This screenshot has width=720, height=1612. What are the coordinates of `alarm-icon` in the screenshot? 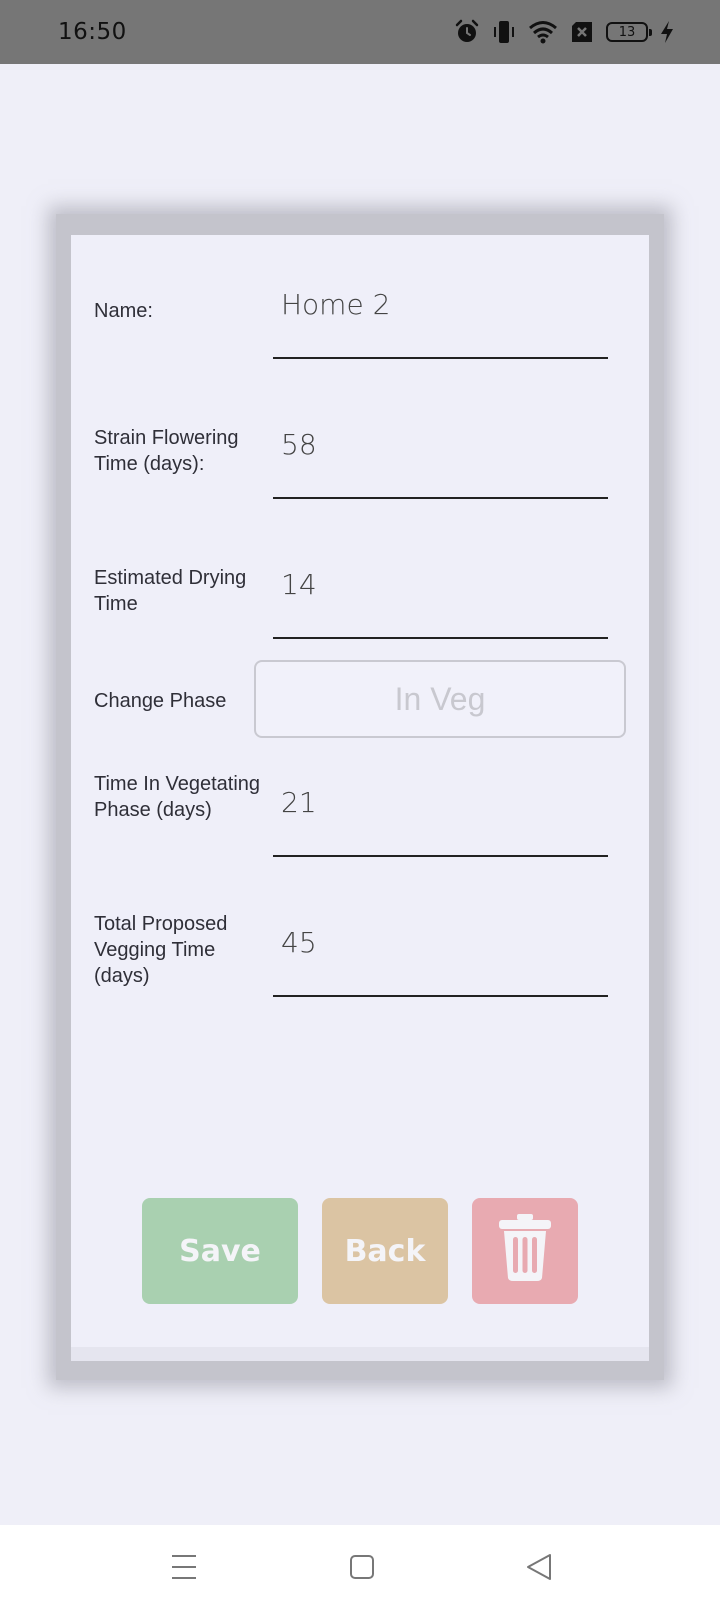 It's located at (467, 32).